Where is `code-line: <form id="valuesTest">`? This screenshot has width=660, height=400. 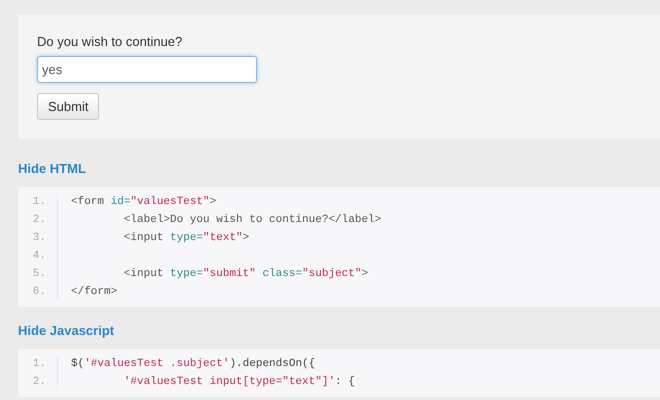 code-line: <form id="valuesTest"> is located at coordinates (144, 202).